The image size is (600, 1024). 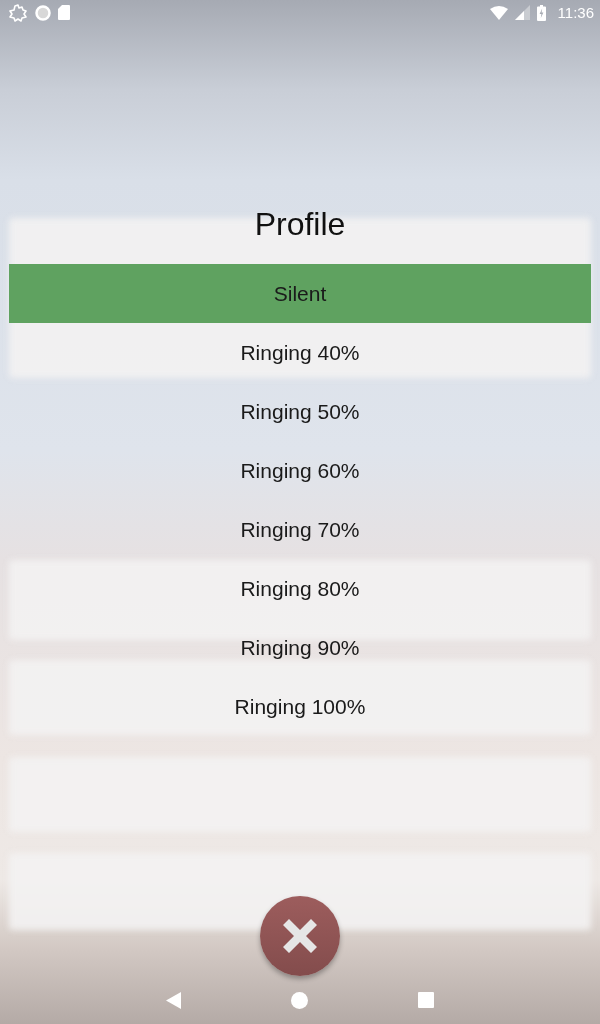 I want to click on home-icon, so click(x=299, y=1000).